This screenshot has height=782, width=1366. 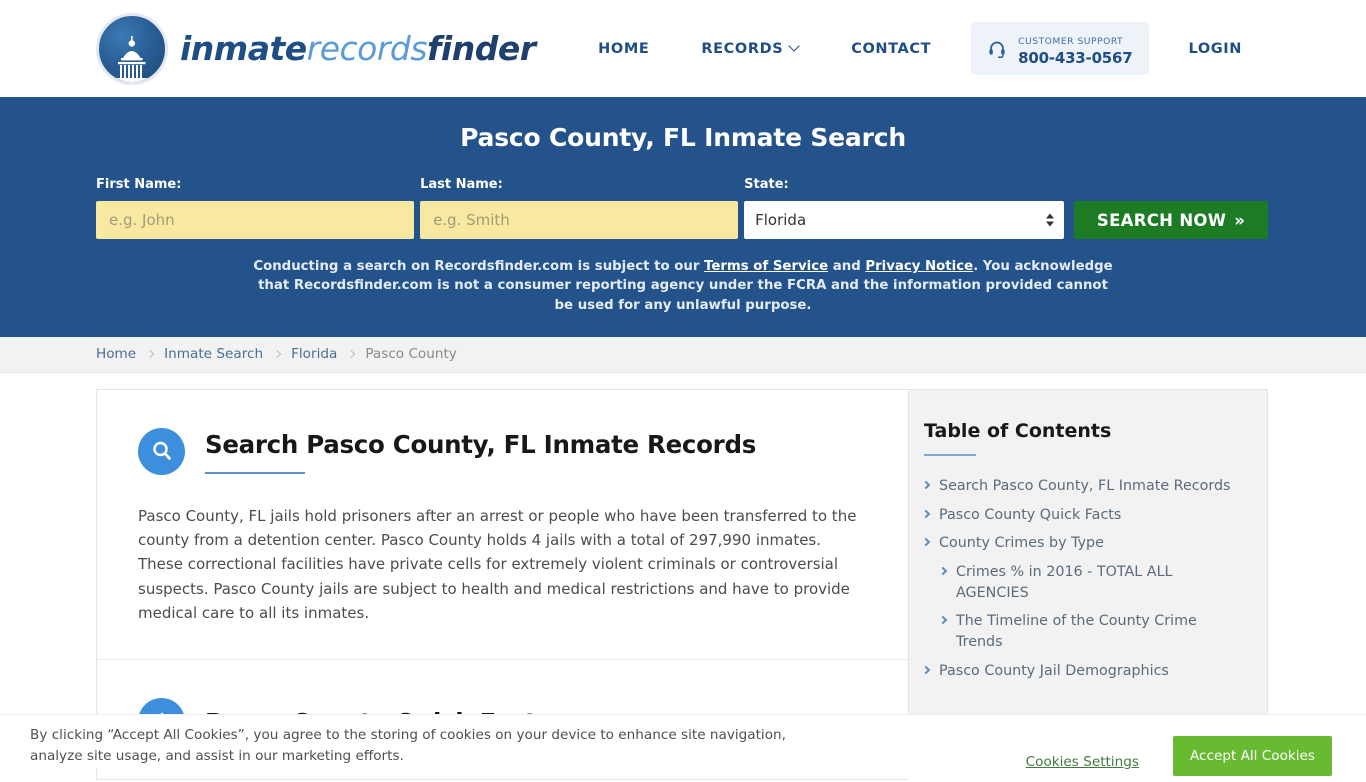 I want to click on chevron-down-icon, so click(x=794, y=46).